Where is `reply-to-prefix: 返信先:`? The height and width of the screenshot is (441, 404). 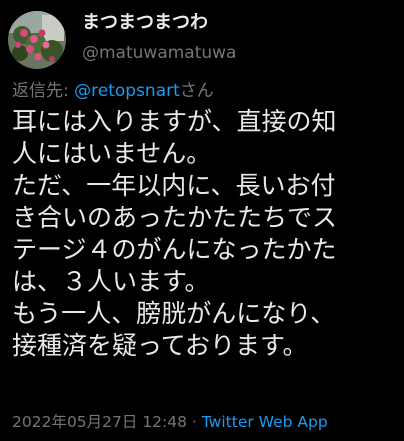 reply-to-prefix: 返信先: is located at coordinates (43, 91).